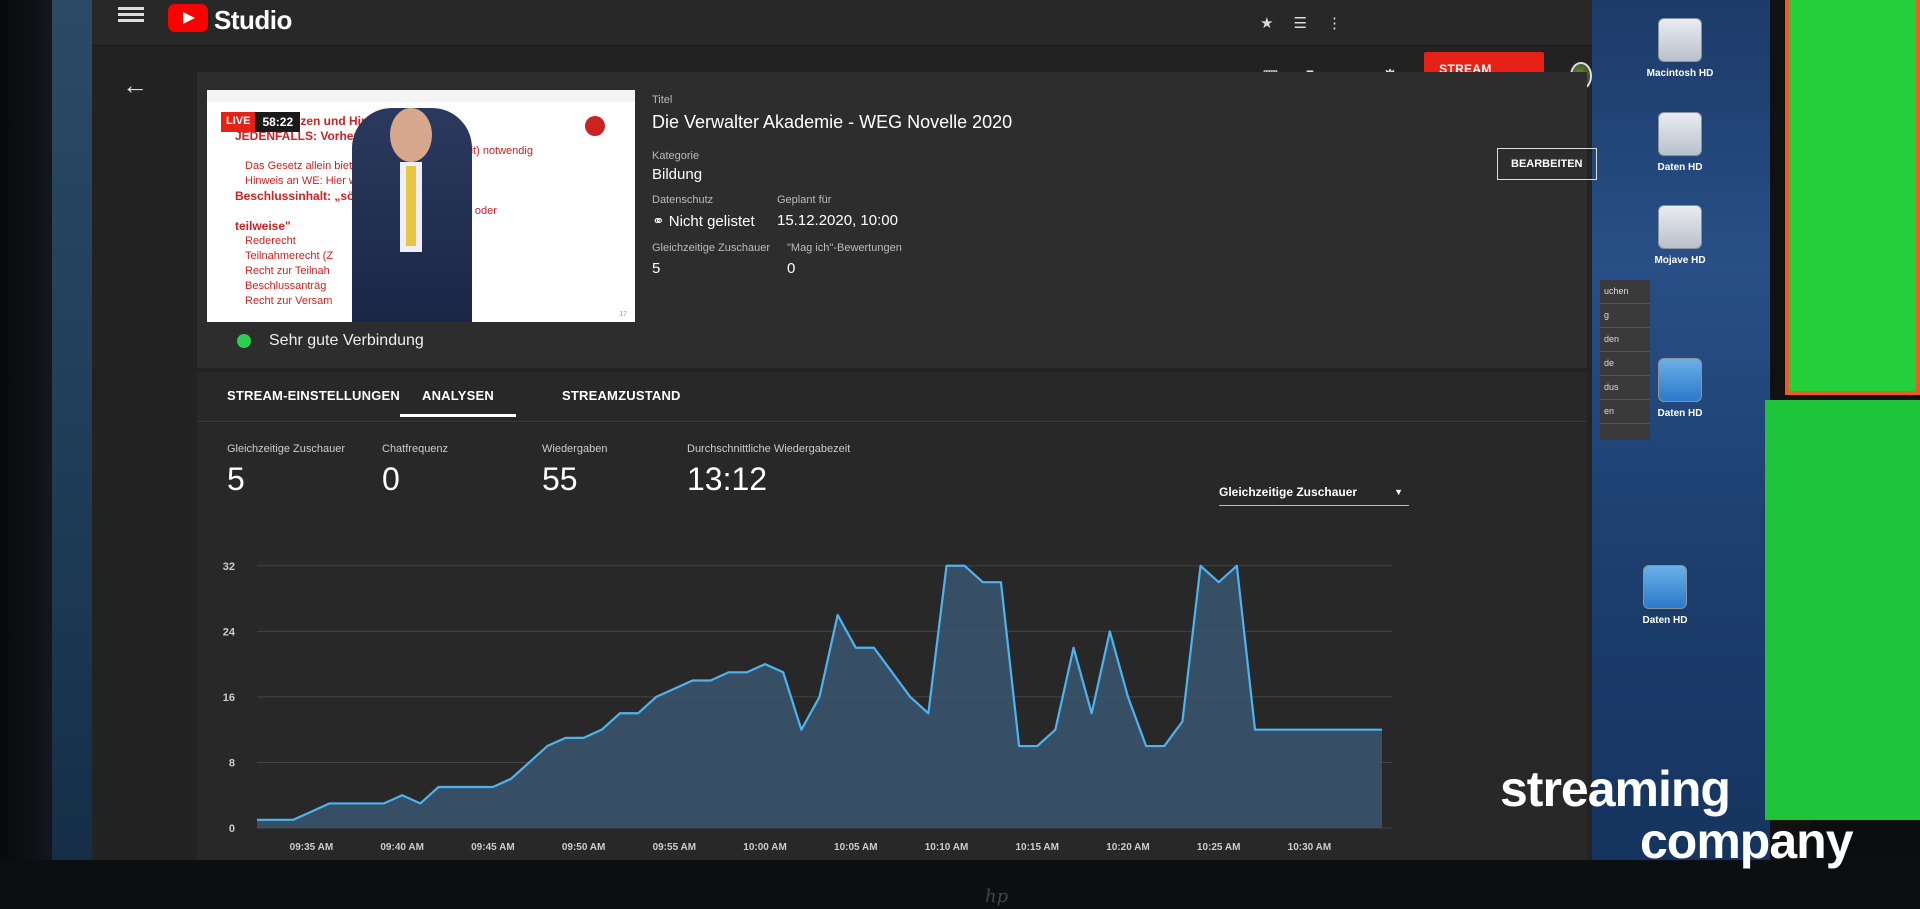 This screenshot has width=1920, height=909. Describe the element at coordinates (584, 847) in the screenshot. I see `x-tick-label: 09:50 AM` at that location.